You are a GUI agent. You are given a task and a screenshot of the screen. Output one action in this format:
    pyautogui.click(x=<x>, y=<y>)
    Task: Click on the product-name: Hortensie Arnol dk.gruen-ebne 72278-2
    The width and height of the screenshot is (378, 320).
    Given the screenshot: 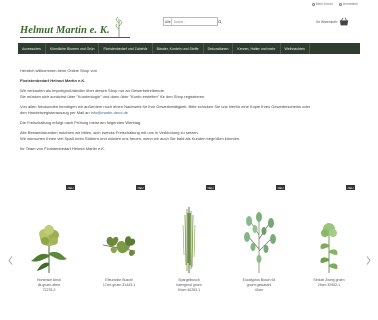 What is the action you would take?
    pyautogui.click(x=49, y=285)
    